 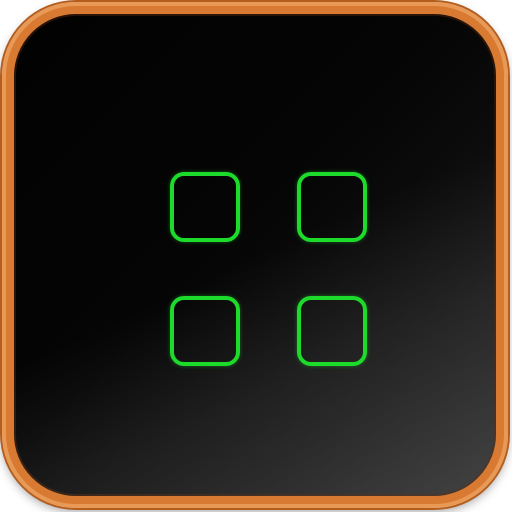 What do you see at coordinates (332, 331) in the screenshot?
I see `grid-tile-bottom-right-icon` at bounding box center [332, 331].